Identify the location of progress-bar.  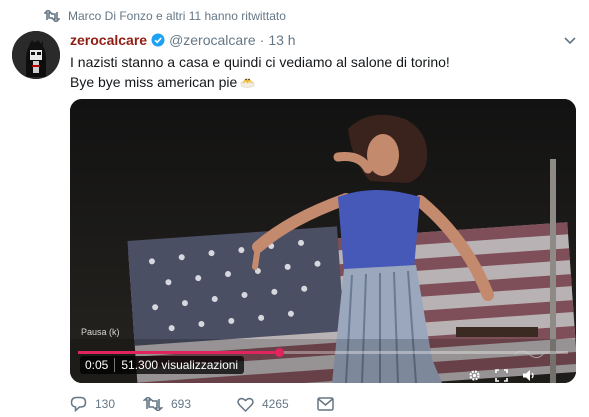
(323, 352).